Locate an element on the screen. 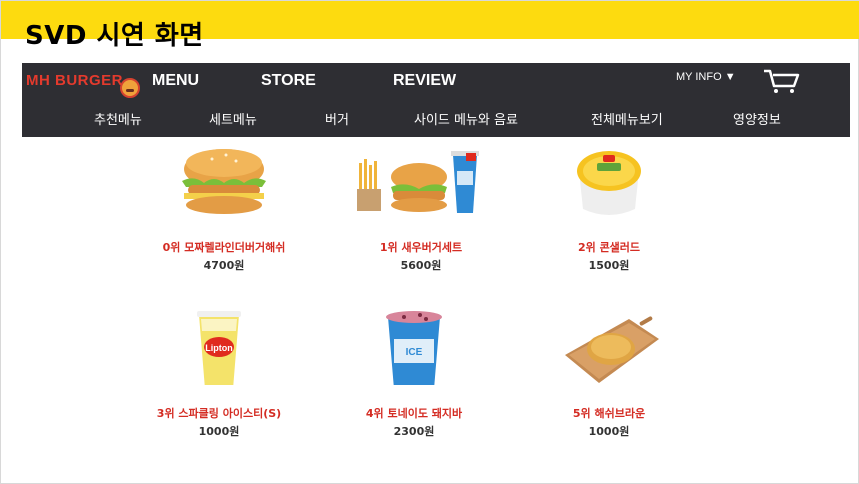  product-card: 5위 해쉬브라운 1000원 is located at coordinates (609, 376).